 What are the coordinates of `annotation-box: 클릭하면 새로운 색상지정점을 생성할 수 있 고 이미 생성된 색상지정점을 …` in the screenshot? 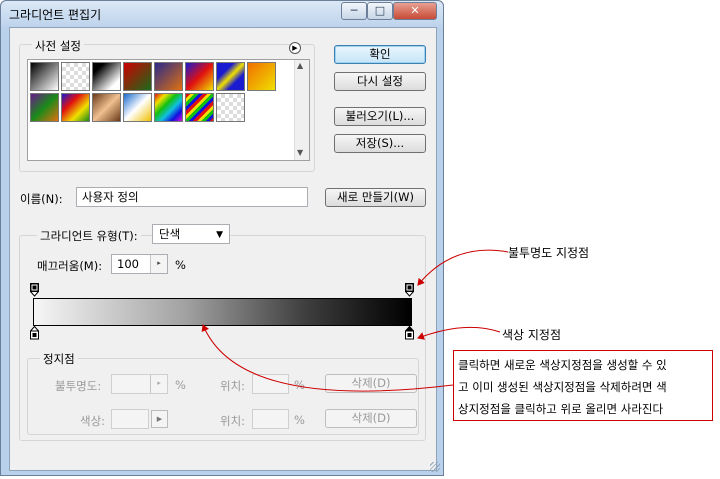 It's located at (583, 385).